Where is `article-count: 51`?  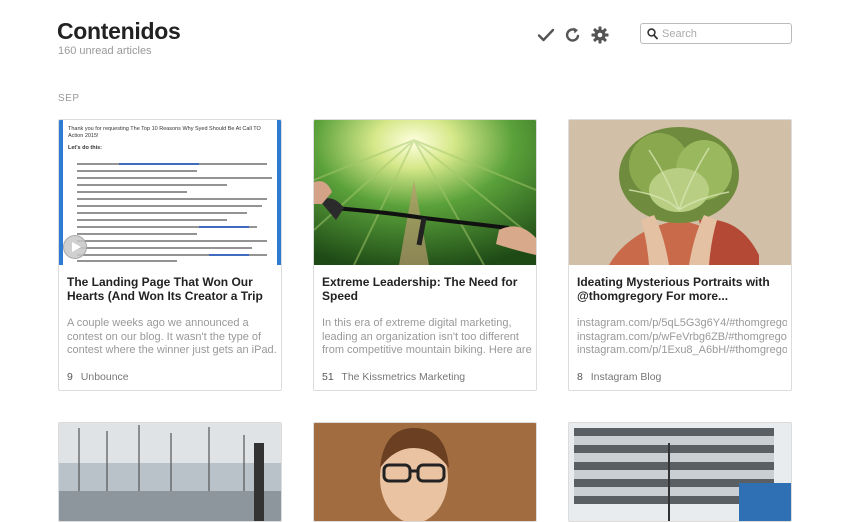 article-count: 51 is located at coordinates (328, 377).